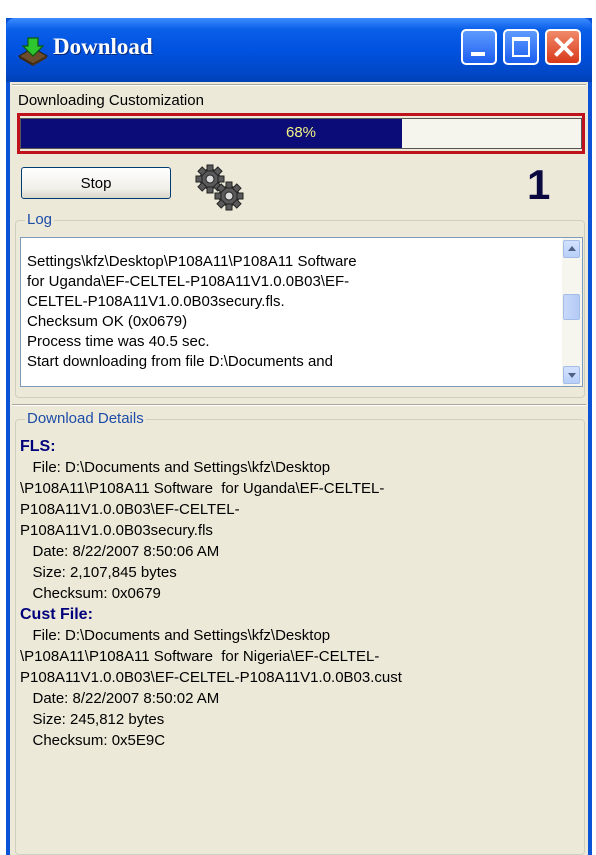 Image resolution: width=596 pixels, height=855 pixels. What do you see at coordinates (92, 719) in the screenshot?
I see `details-line: Size: 245,812 bytes` at bounding box center [92, 719].